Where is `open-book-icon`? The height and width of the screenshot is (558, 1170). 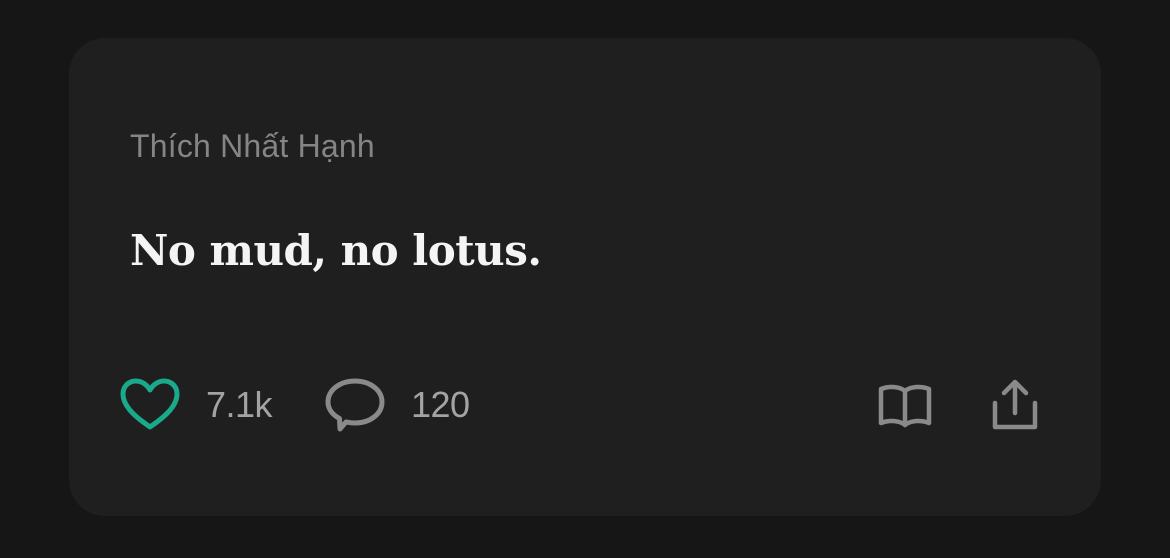
open-book-icon is located at coordinates (905, 405).